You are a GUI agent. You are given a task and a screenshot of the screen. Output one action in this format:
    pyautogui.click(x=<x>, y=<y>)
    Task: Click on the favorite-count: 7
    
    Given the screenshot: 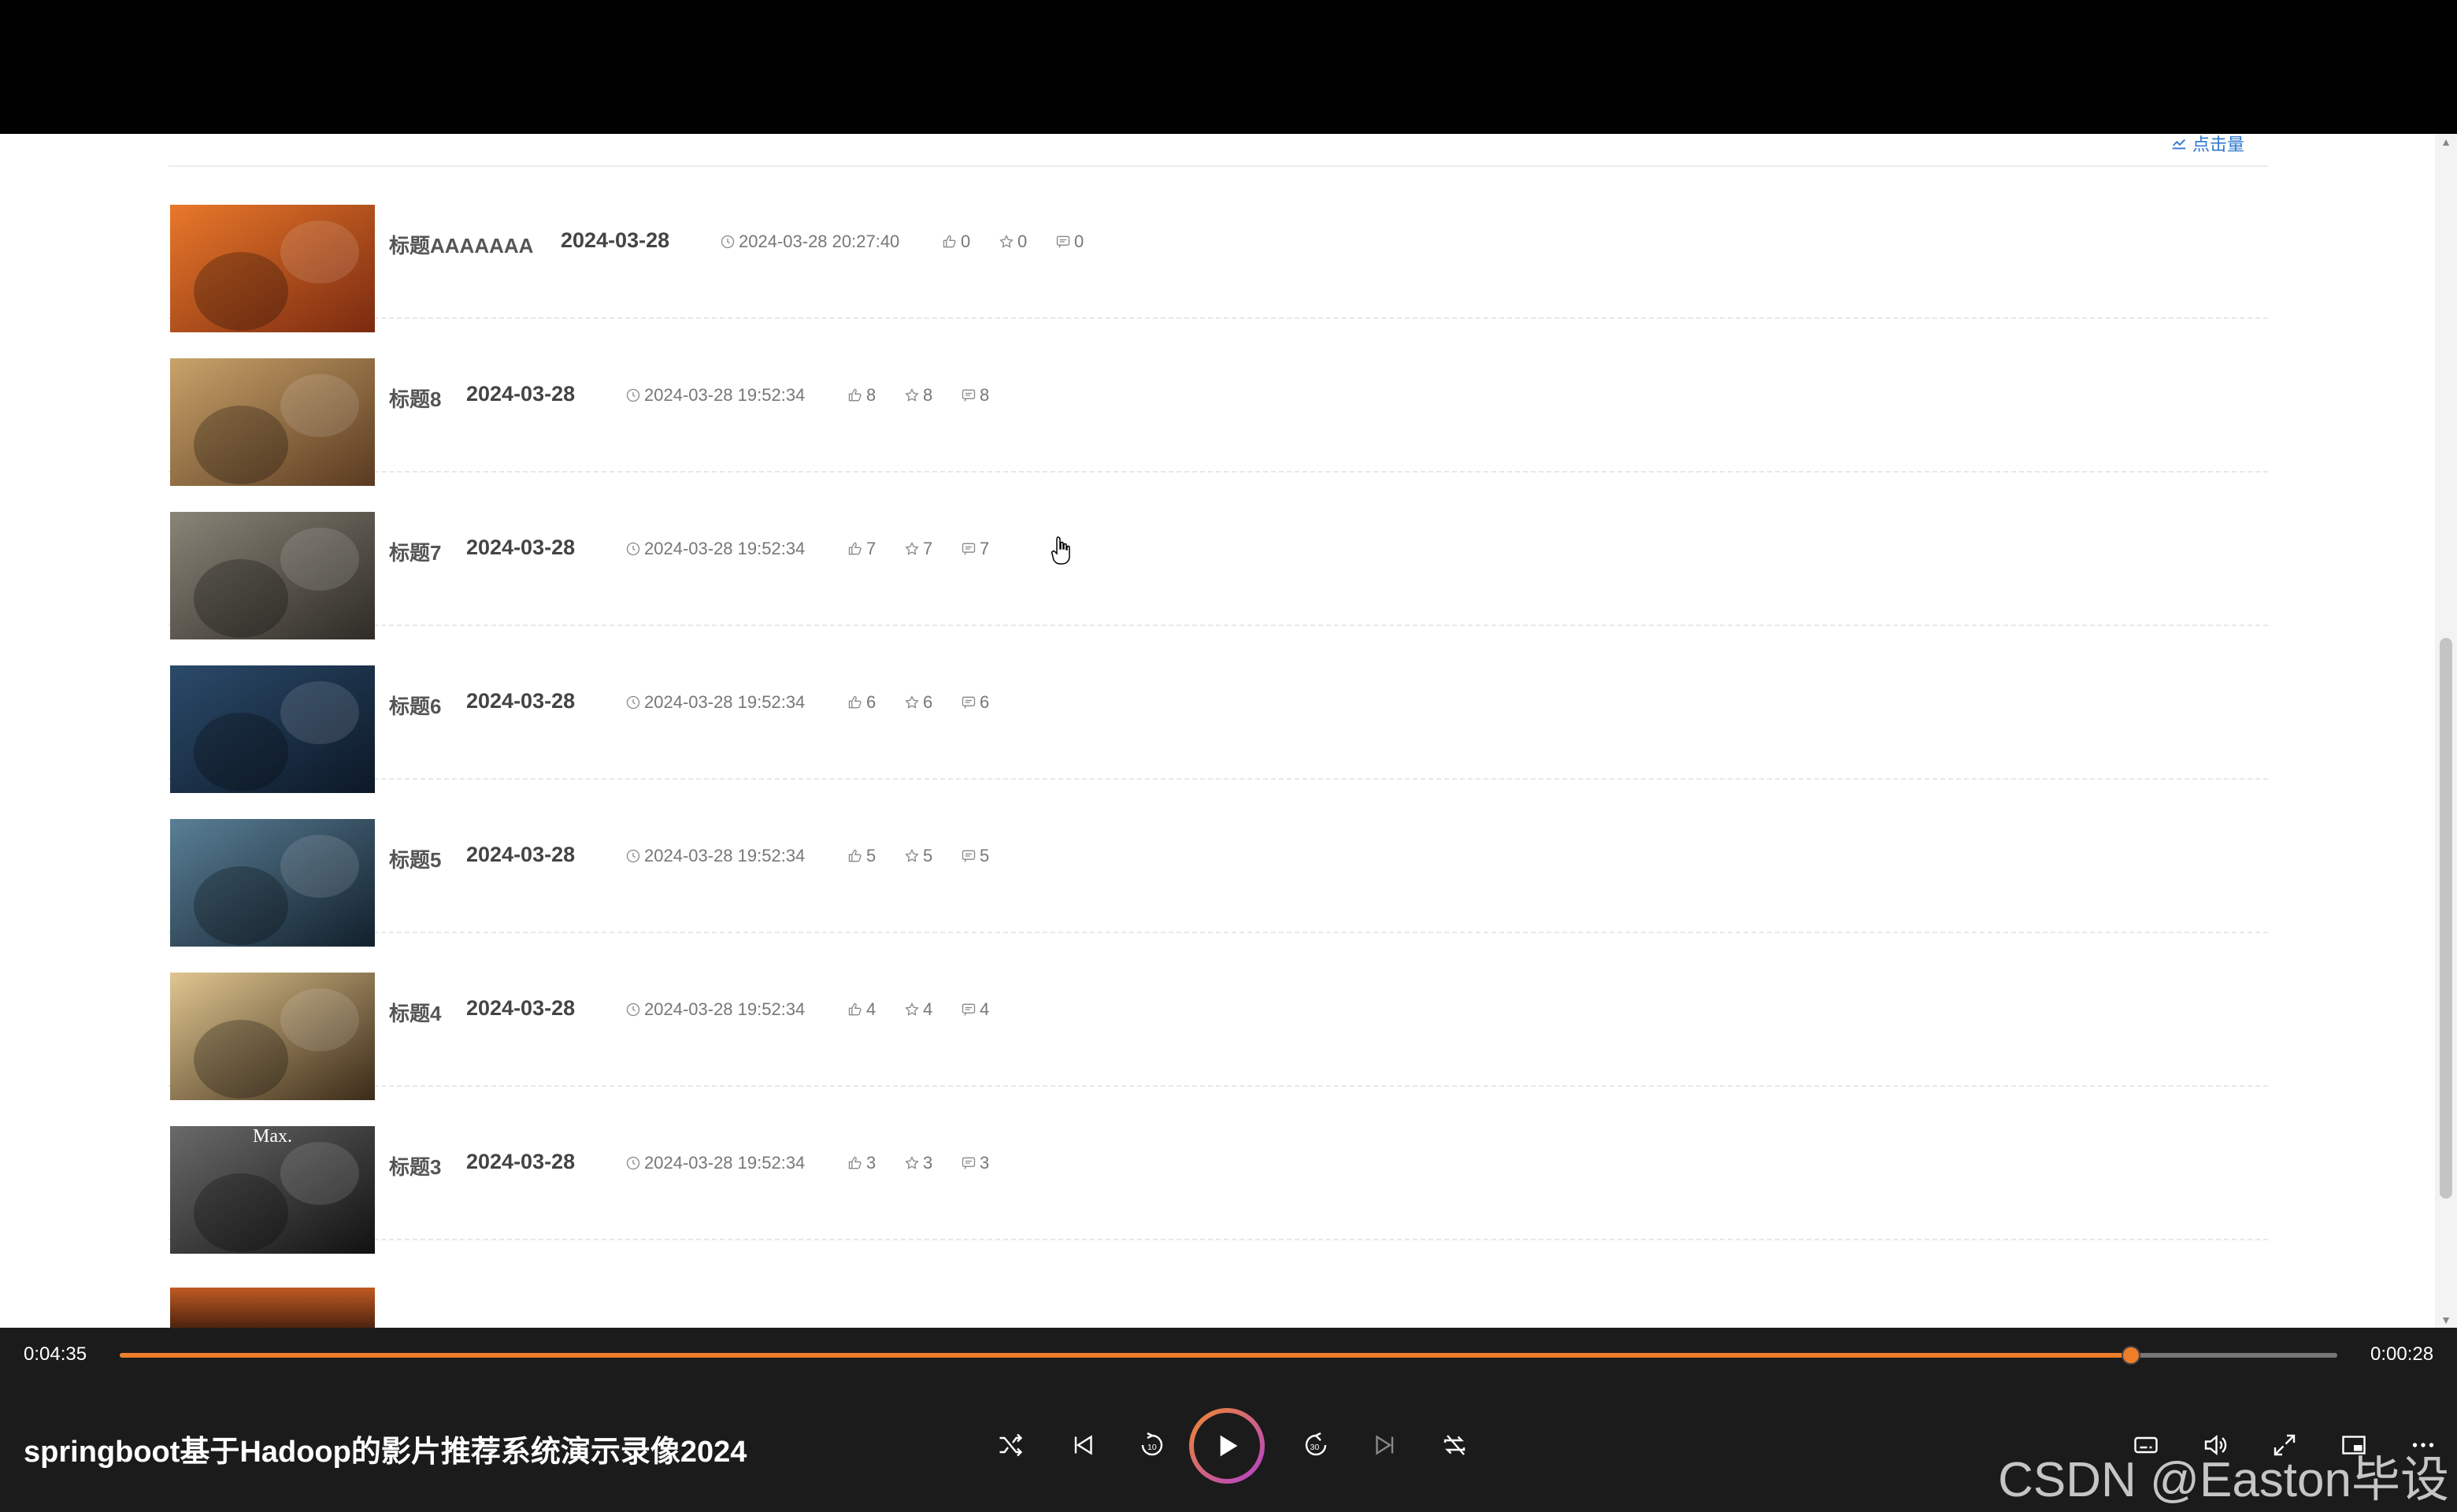 What is the action you would take?
    pyautogui.click(x=918, y=549)
    